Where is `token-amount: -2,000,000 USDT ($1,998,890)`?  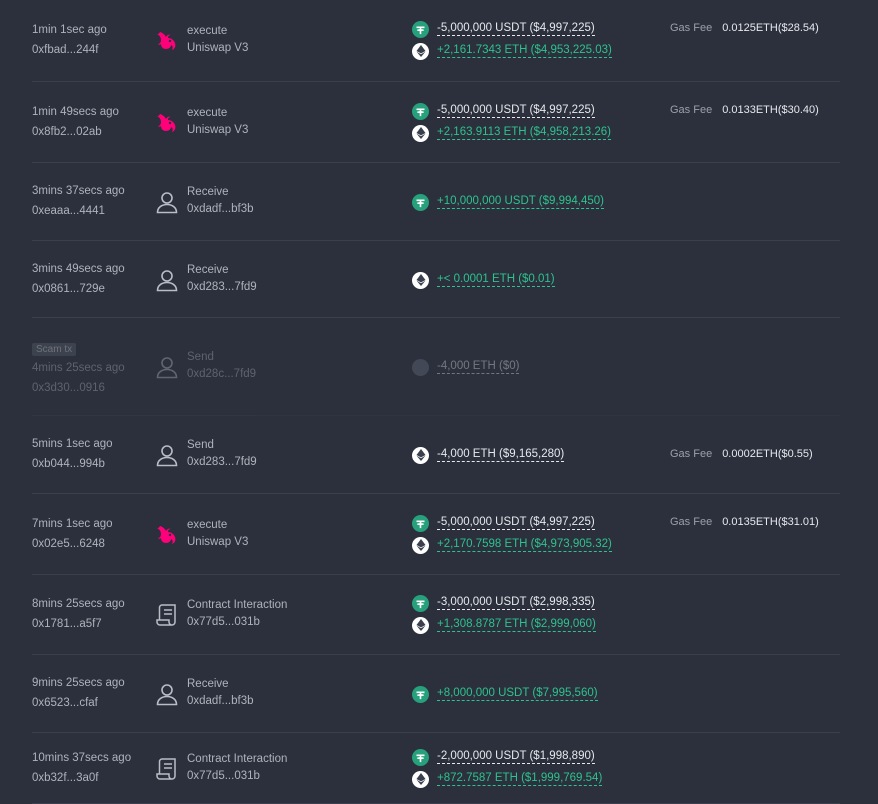 token-amount: -2,000,000 USDT ($1,998,890) is located at coordinates (516, 757).